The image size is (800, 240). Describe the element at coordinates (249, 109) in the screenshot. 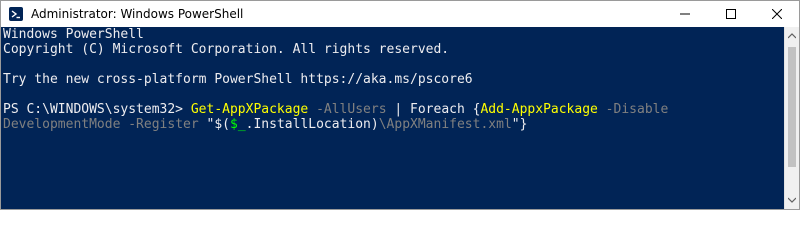

I see `cmdlet-get-appxpackage: Get-AppXPackage` at that location.